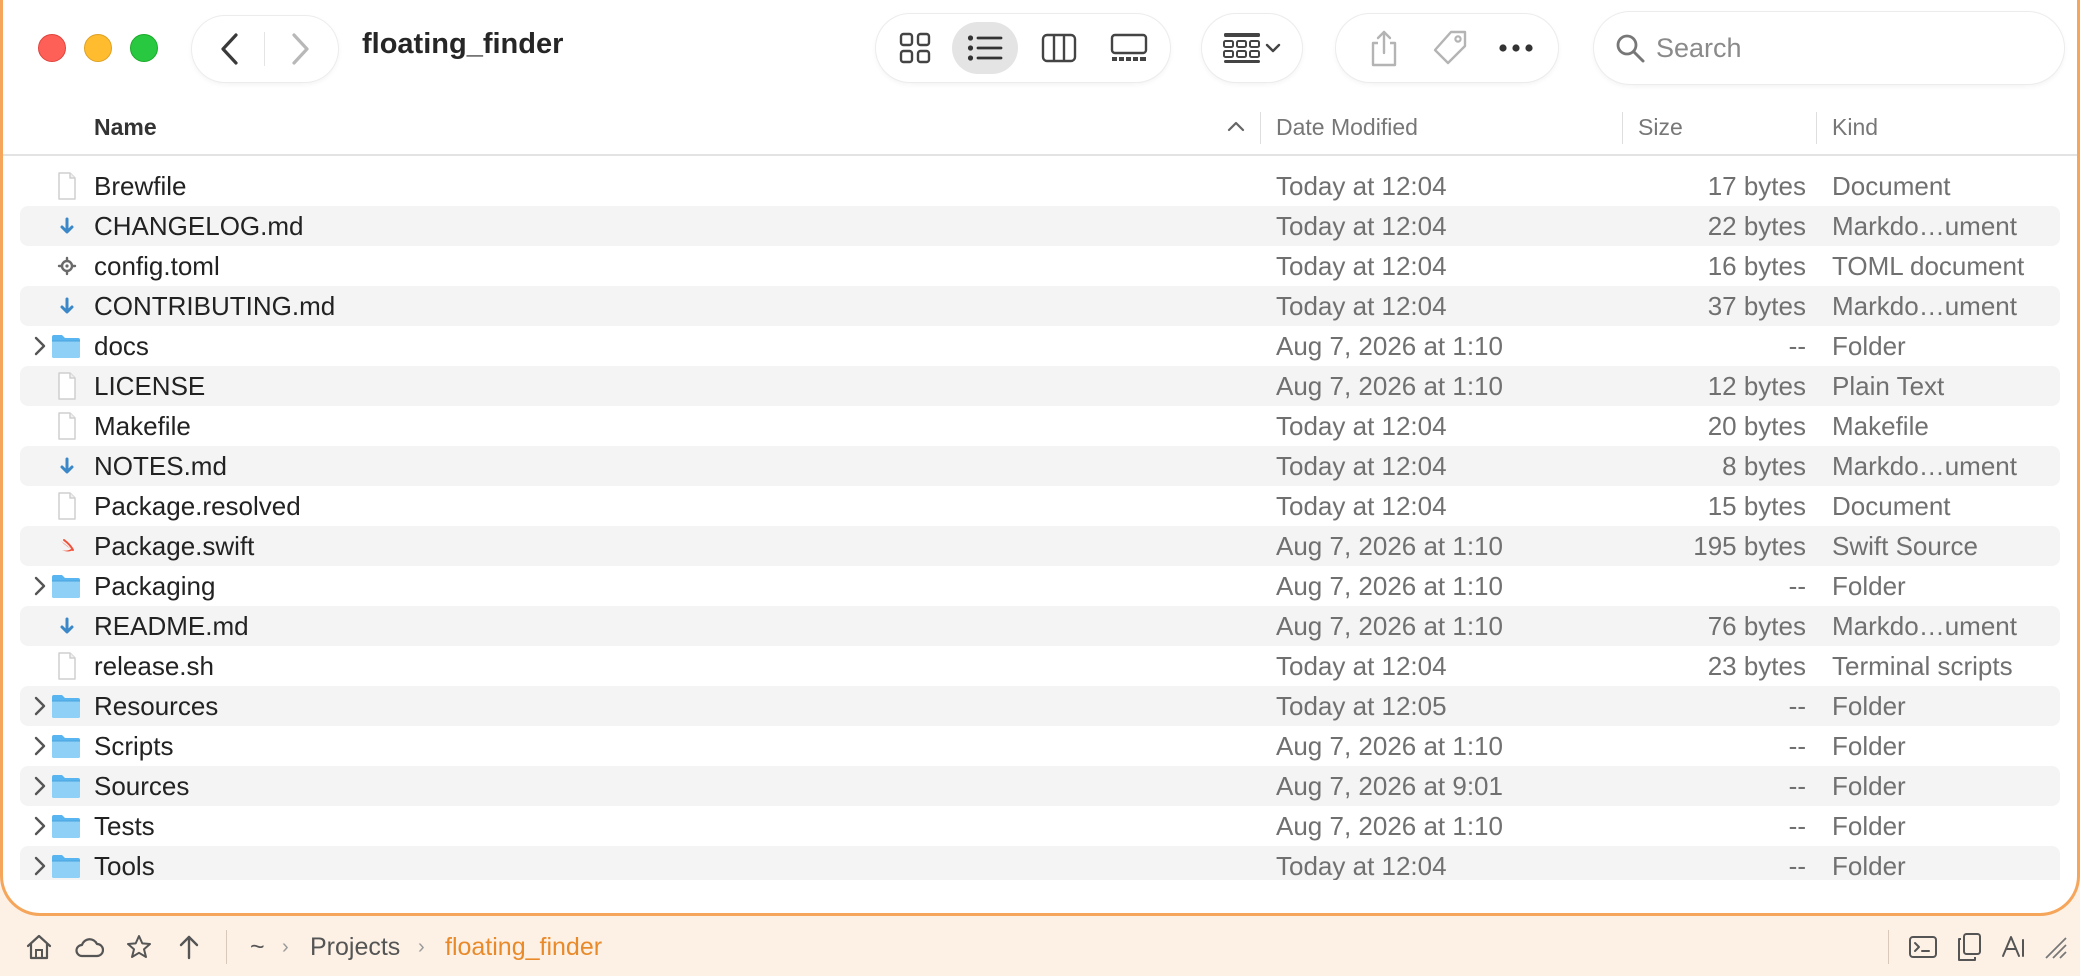 The width and height of the screenshot is (2080, 976). What do you see at coordinates (230, 49) in the screenshot?
I see `back-button` at bounding box center [230, 49].